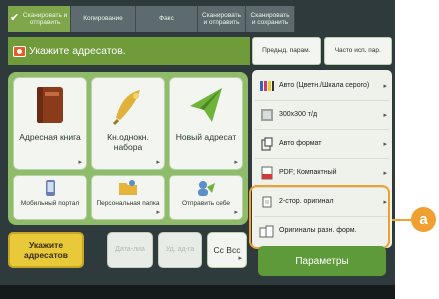 This screenshot has height=299, width=439. What do you see at coordinates (267, 144) in the screenshot?
I see `scan-size-icon` at bounding box center [267, 144].